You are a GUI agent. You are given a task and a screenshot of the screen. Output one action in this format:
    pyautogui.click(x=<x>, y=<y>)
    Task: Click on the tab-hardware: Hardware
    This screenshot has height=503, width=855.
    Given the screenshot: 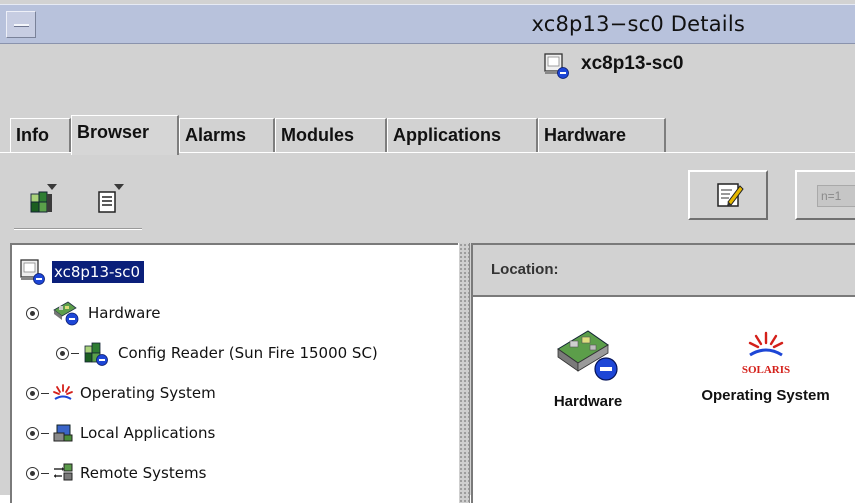 What is the action you would take?
    pyautogui.click(x=602, y=135)
    